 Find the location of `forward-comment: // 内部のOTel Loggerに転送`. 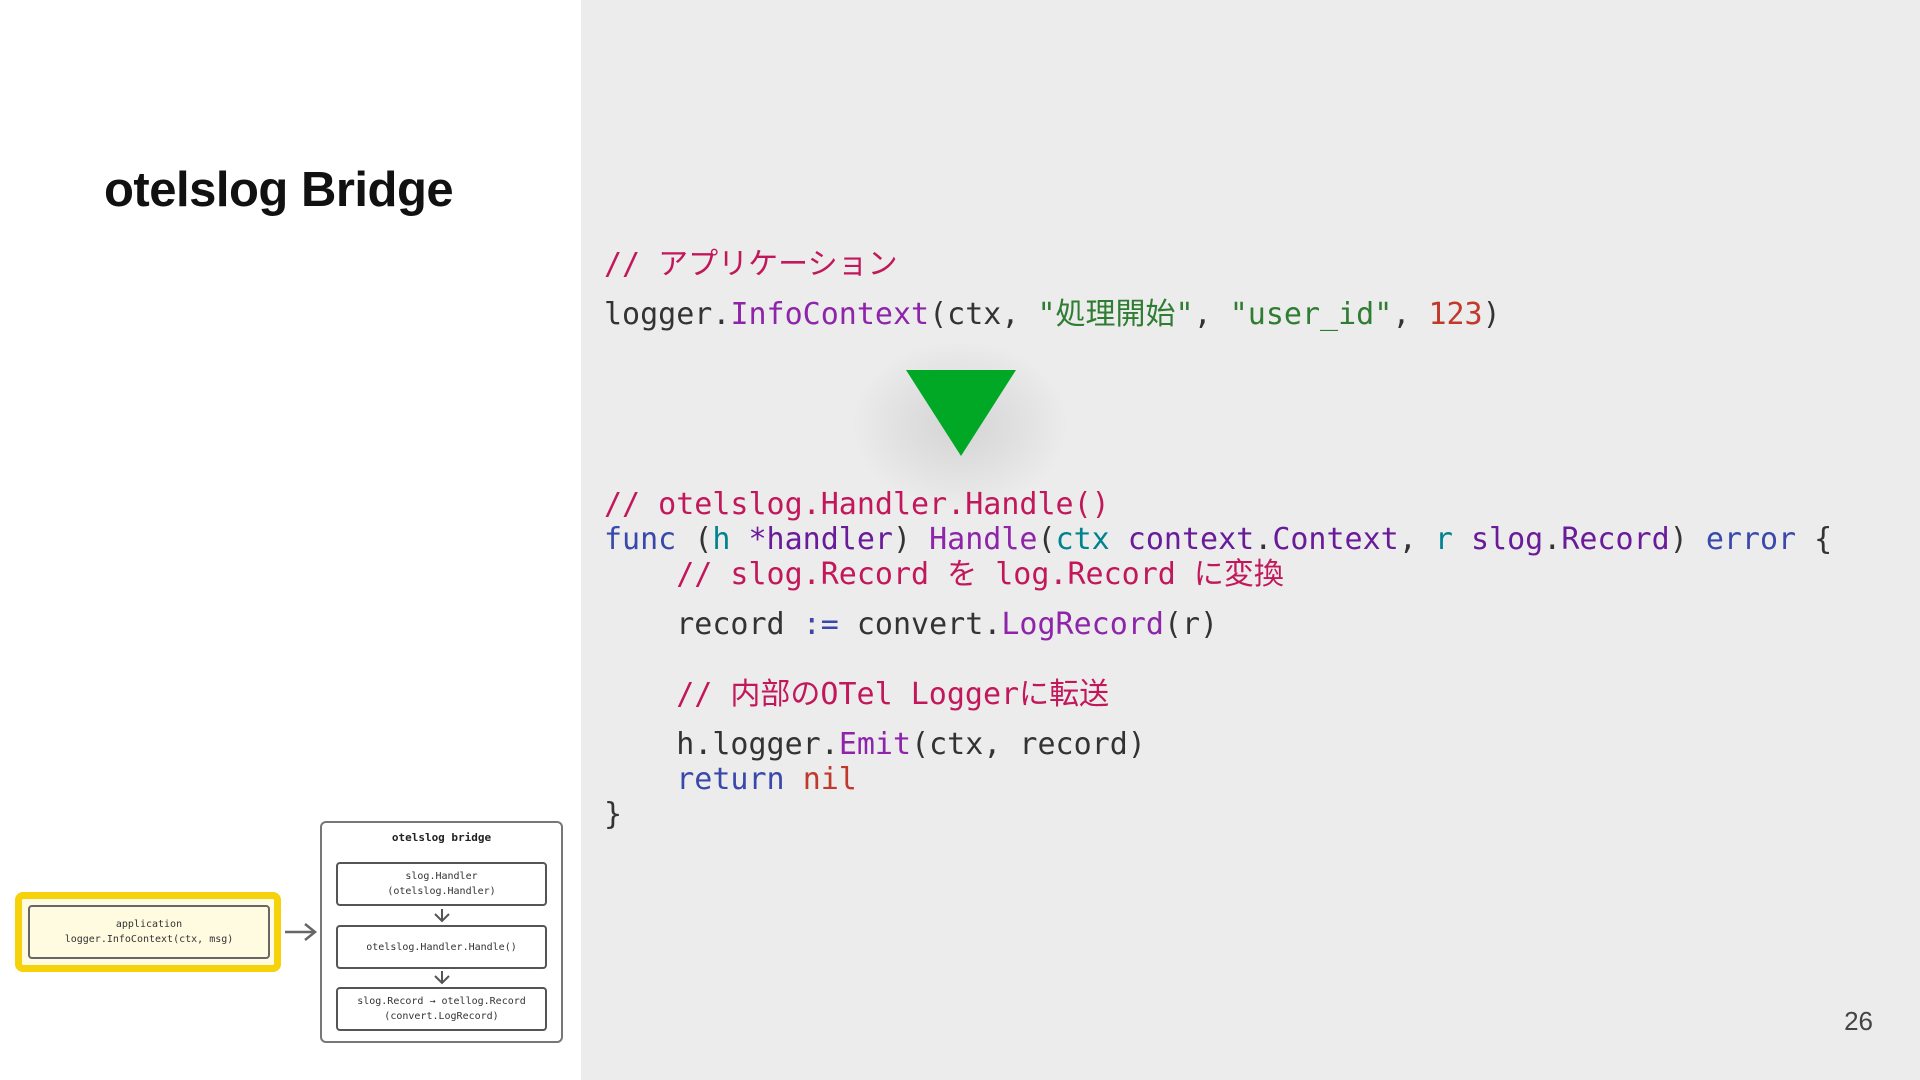

forward-comment: // 内部のOTel Loggerに転送 is located at coordinates (857, 694).